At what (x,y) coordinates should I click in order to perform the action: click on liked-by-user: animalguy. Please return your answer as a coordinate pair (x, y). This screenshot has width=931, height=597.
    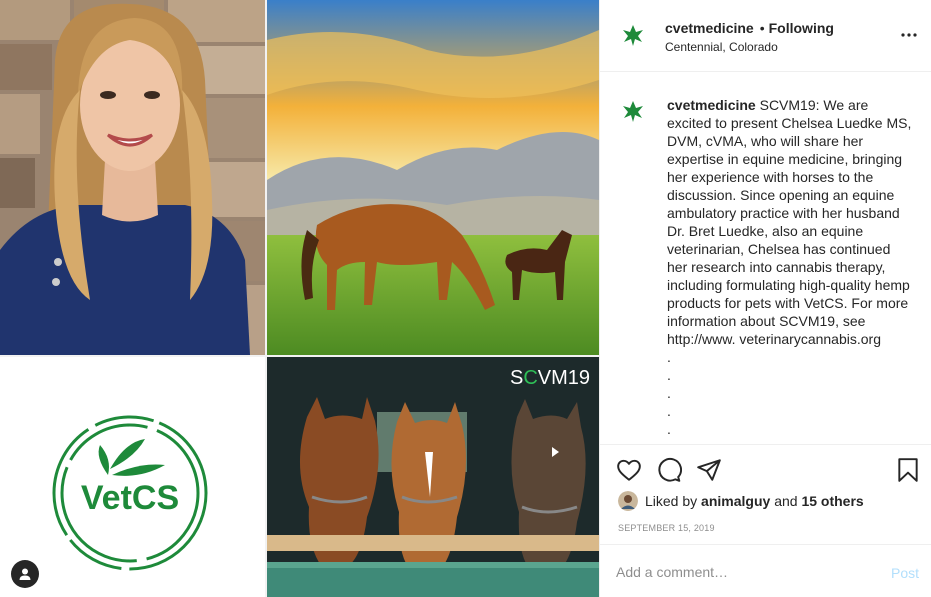
    Looking at the image, I should click on (735, 501).